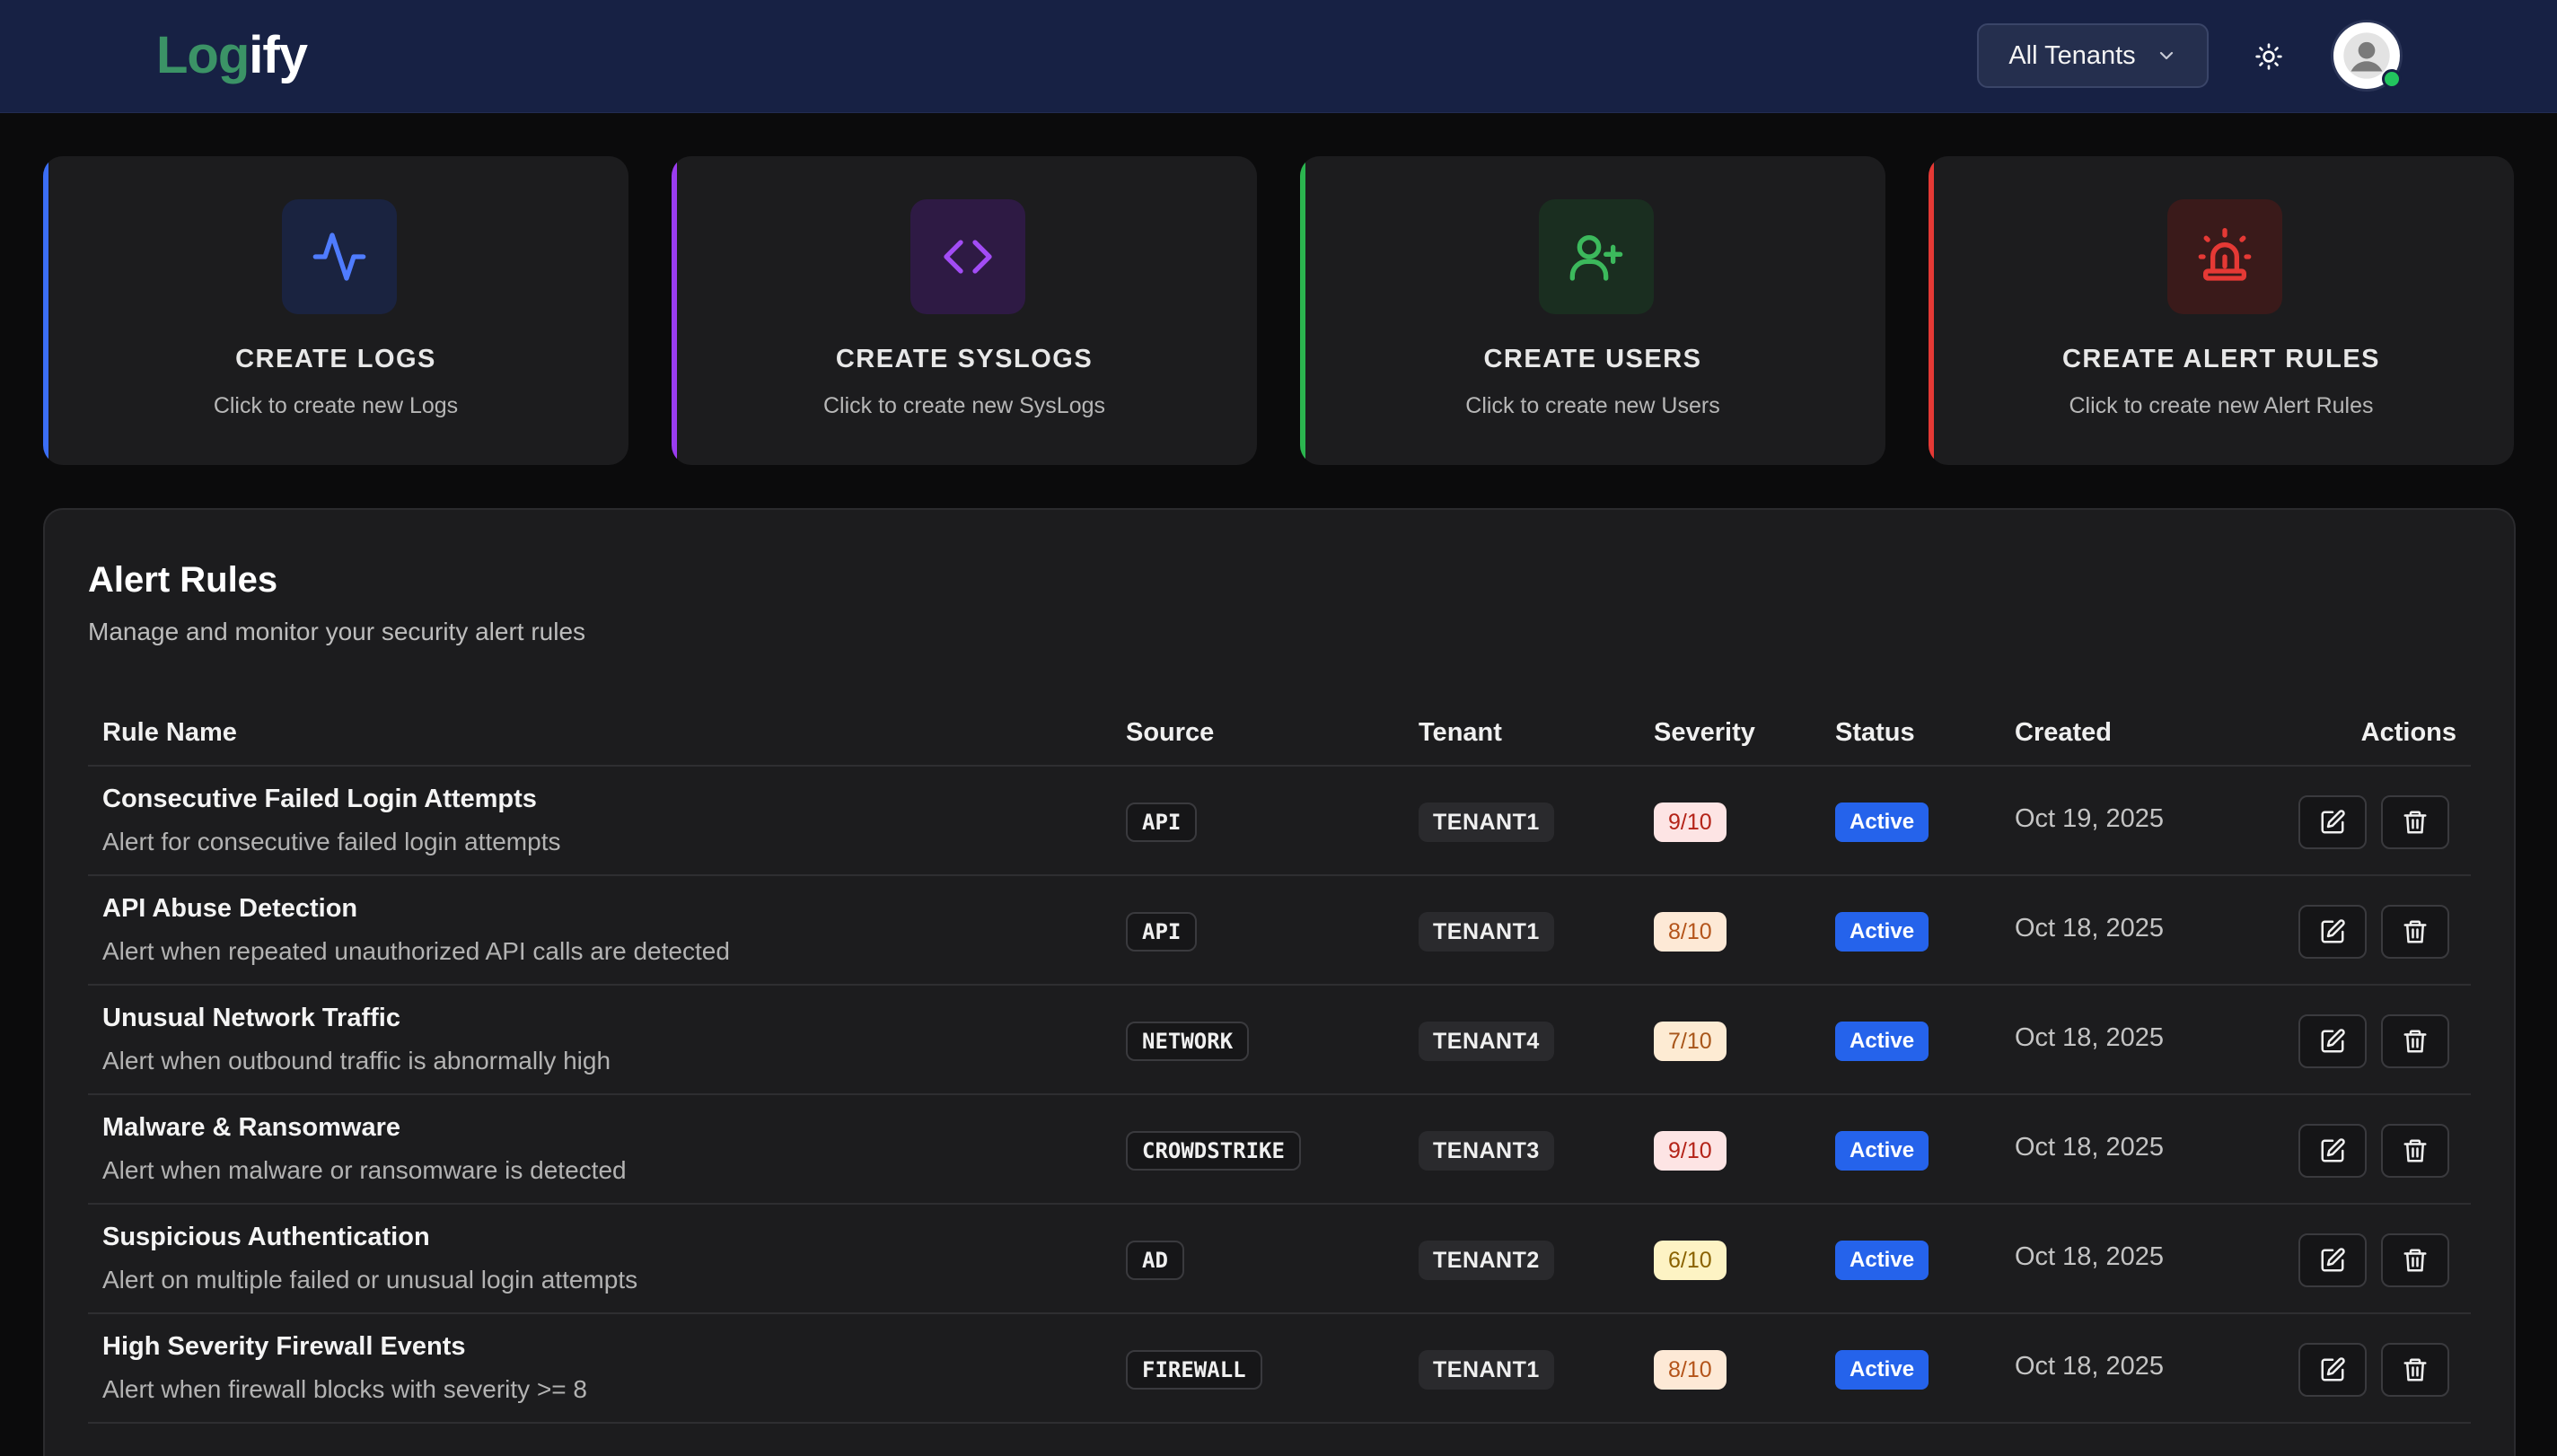 This screenshot has height=1456, width=2557. What do you see at coordinates (2392, 79) in the screenshot?
I see `online-status-dot` at bounding box center [2392, 79].